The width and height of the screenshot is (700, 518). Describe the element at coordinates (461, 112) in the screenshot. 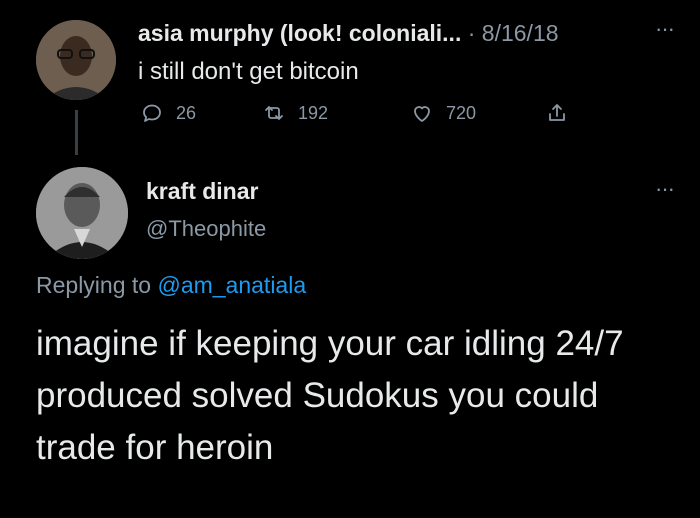

I see `like-count: 720` at that location.